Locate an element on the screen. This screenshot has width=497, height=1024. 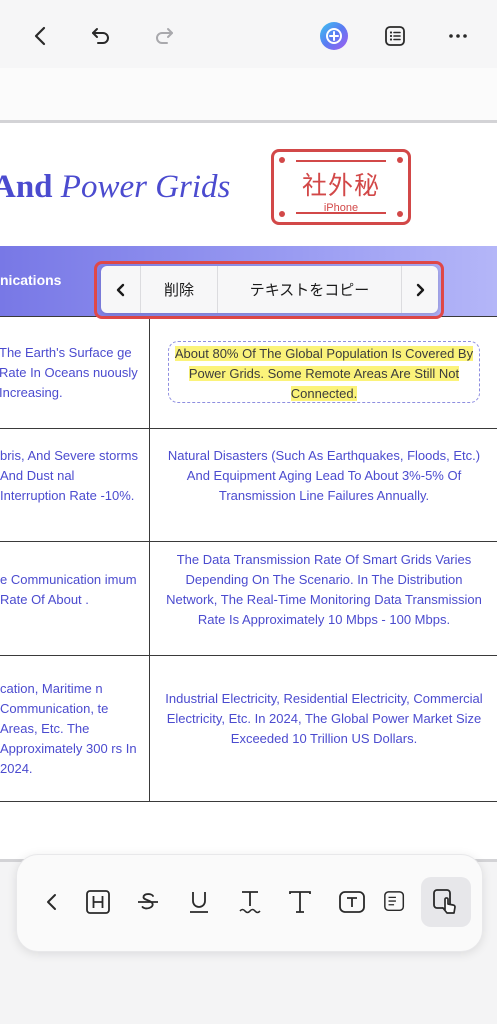
undo-icon is located at coordinates (100, 36).